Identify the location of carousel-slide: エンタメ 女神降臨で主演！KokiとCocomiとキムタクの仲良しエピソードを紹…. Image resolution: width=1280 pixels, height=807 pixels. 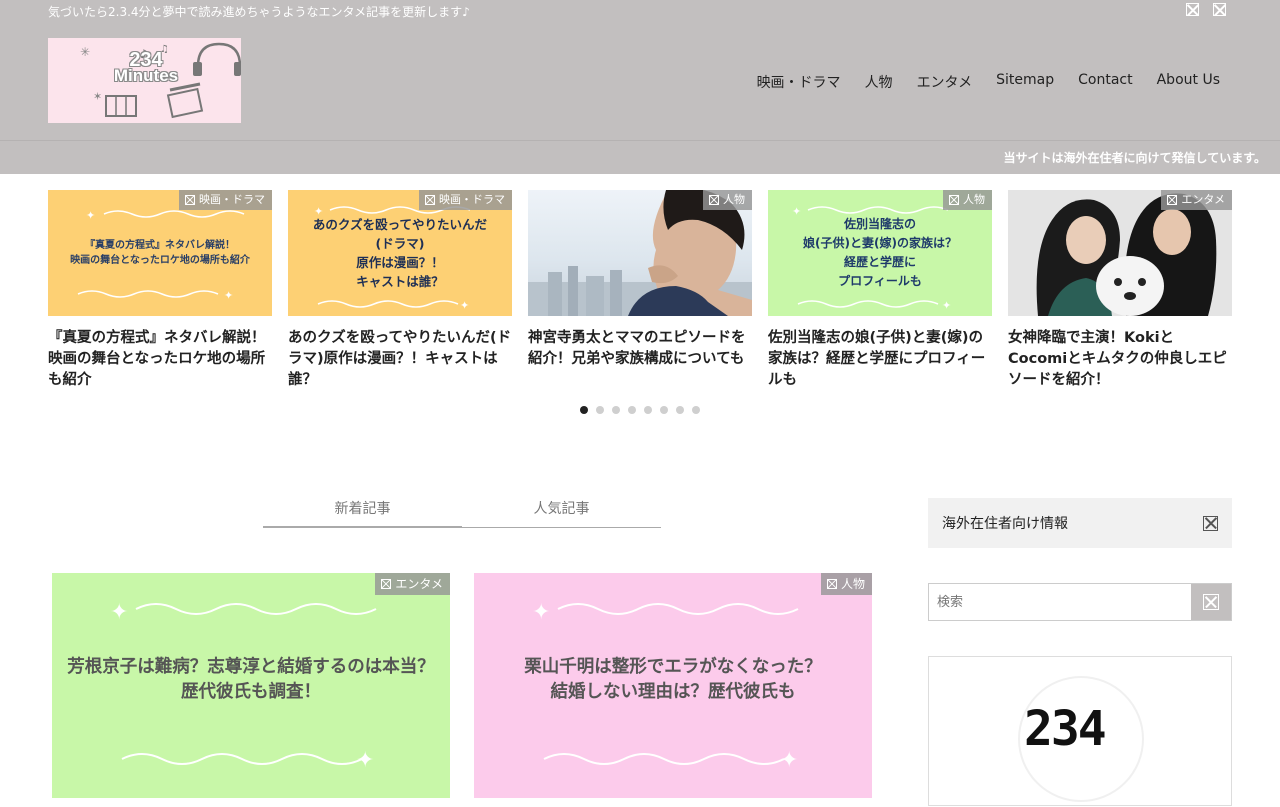
(1120, 290).